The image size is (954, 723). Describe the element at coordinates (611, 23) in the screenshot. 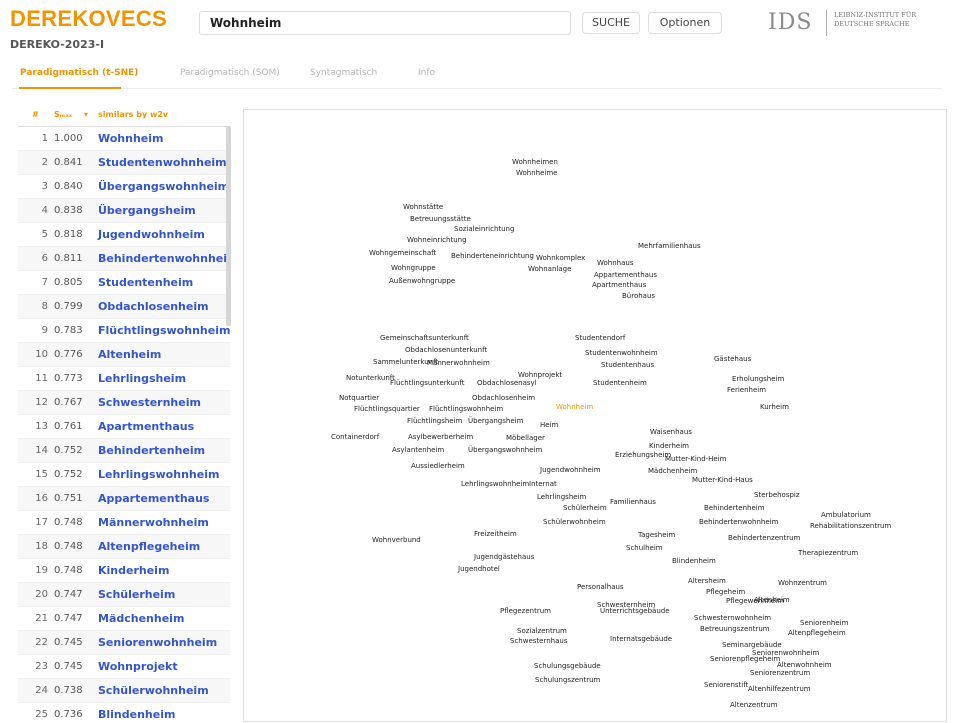

I see `search-button: SUCHE` at that location.